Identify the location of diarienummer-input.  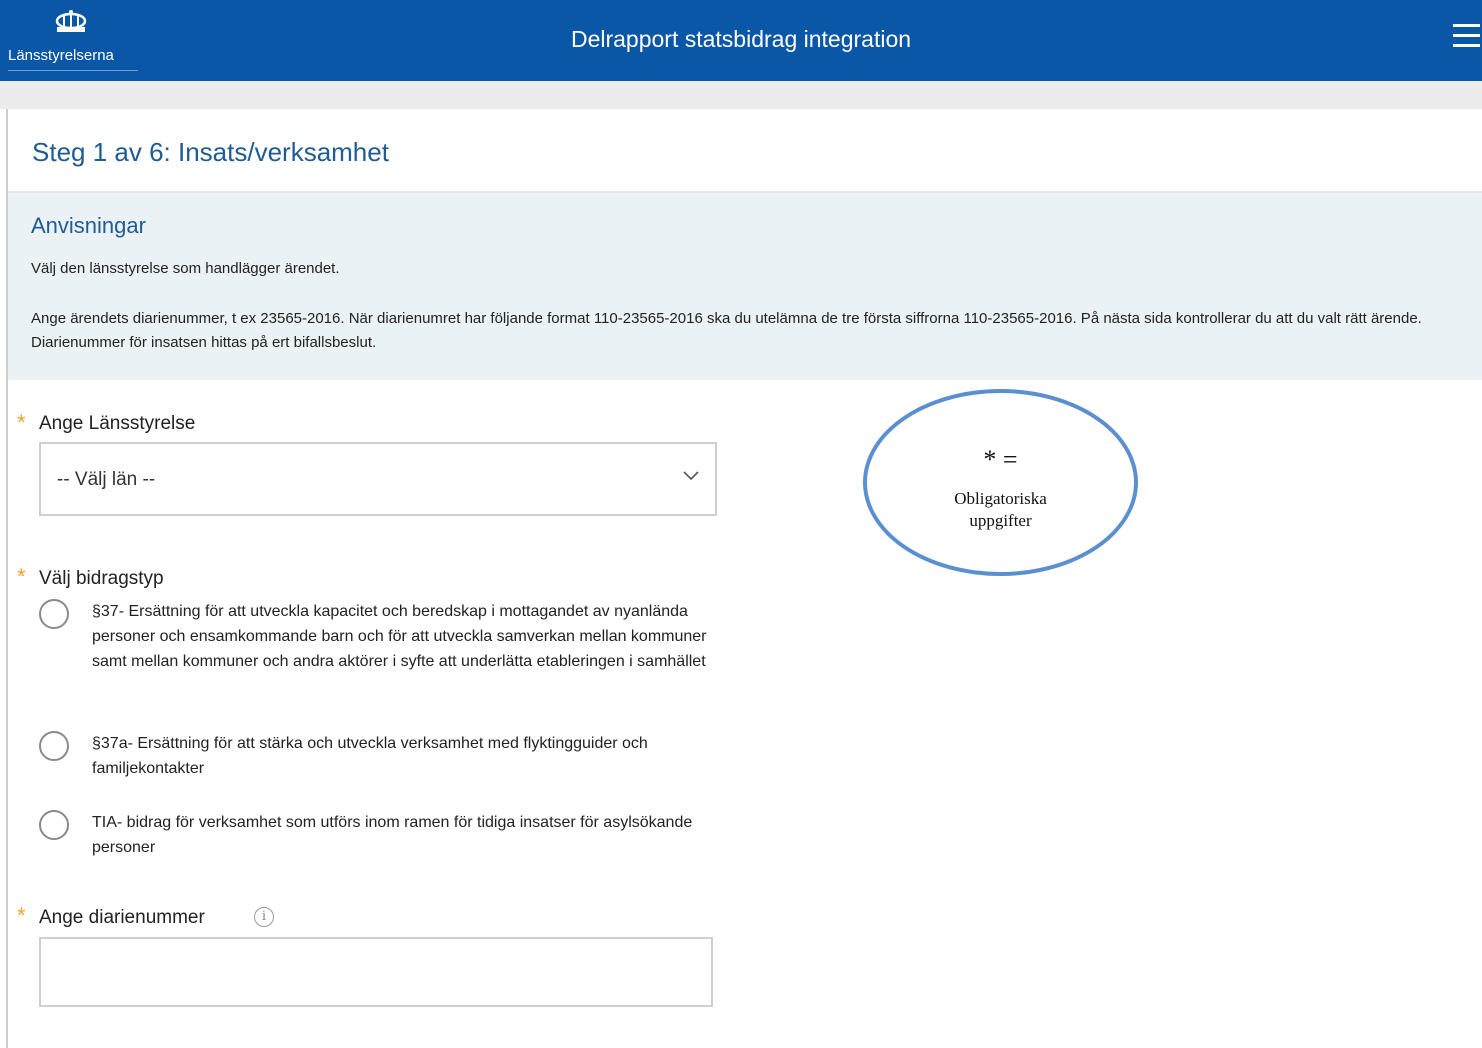
(376, 972).